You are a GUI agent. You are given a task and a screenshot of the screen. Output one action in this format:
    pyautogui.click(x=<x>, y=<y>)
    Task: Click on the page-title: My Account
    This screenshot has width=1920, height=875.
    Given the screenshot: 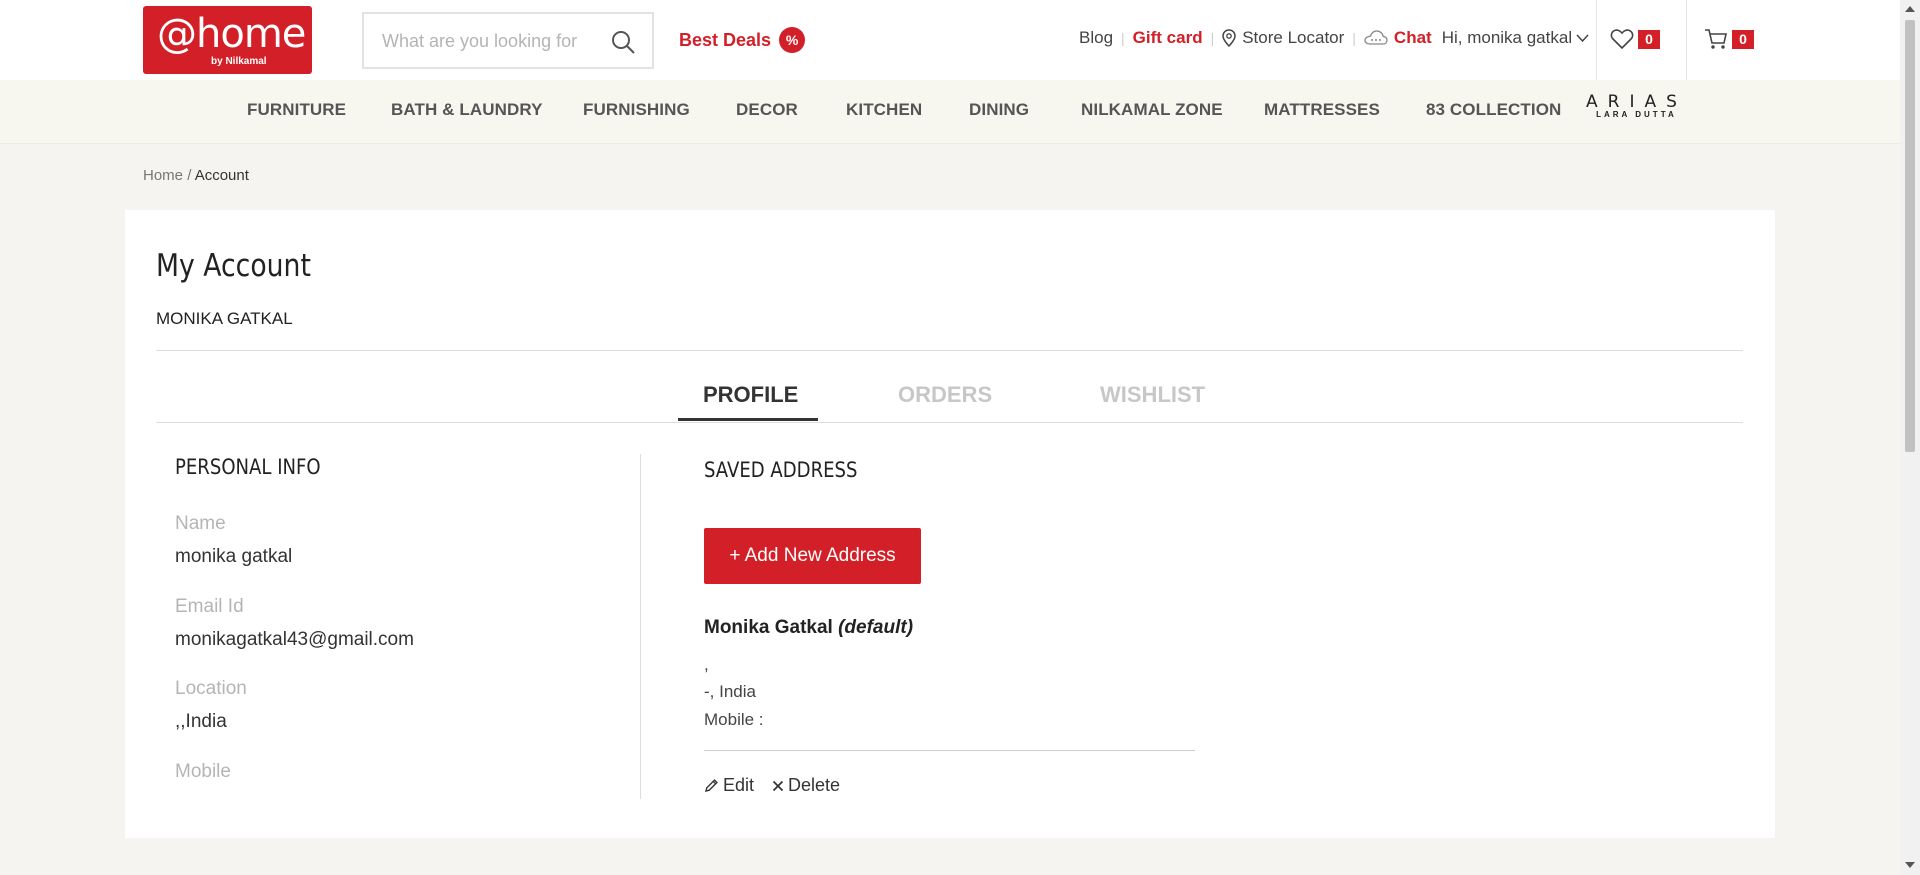 What is the action you would take?
    pyautogui.click(x=233, y=266)
    